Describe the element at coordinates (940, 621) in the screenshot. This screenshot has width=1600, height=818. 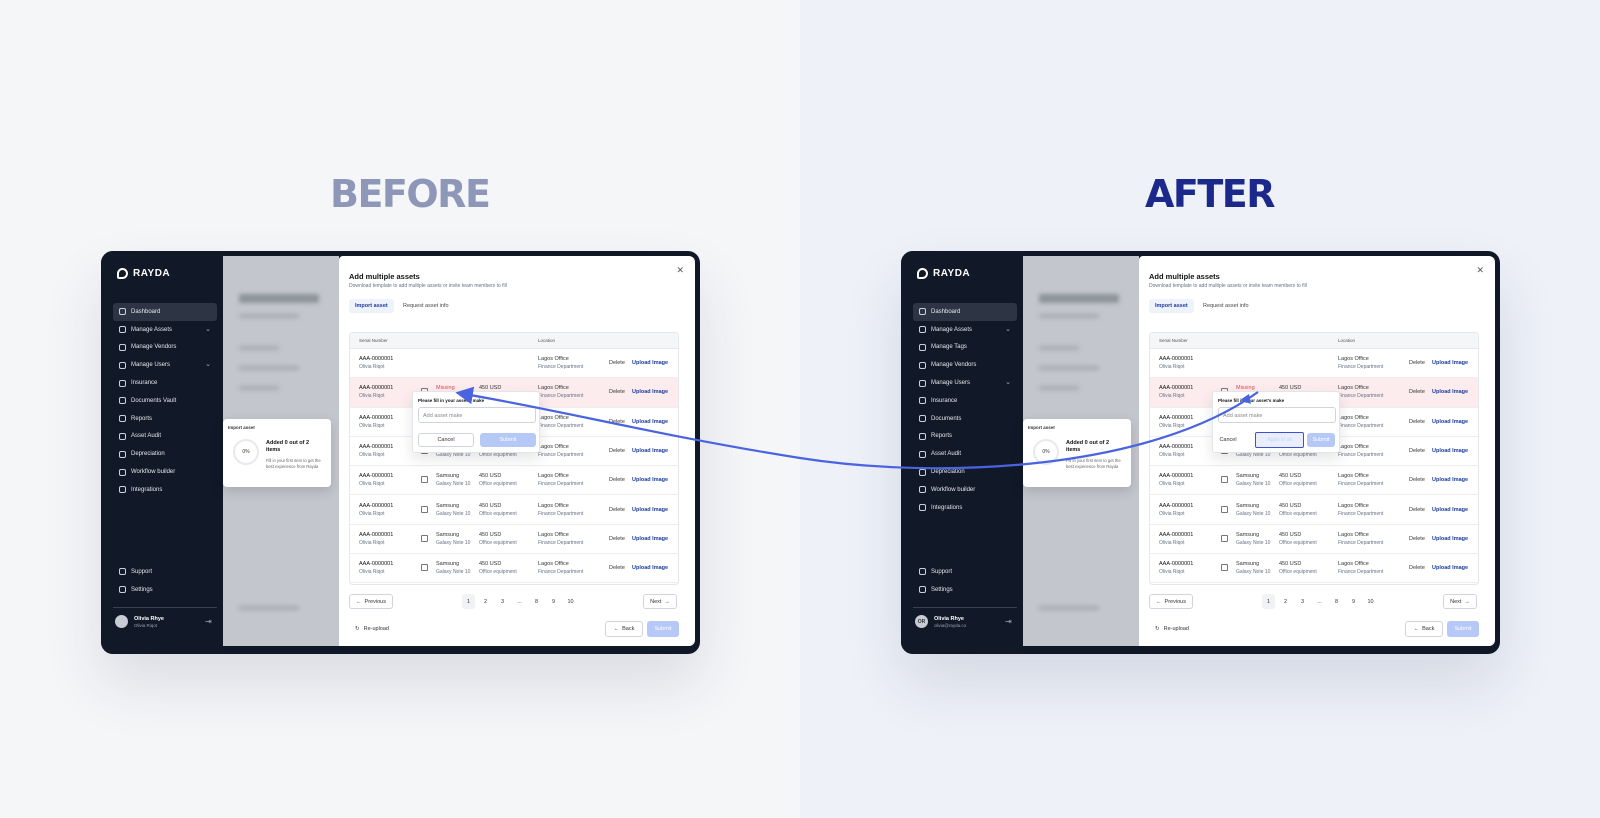
I see `user-profile: OR Olivia Rhye olivia@rayda.co` at that location.